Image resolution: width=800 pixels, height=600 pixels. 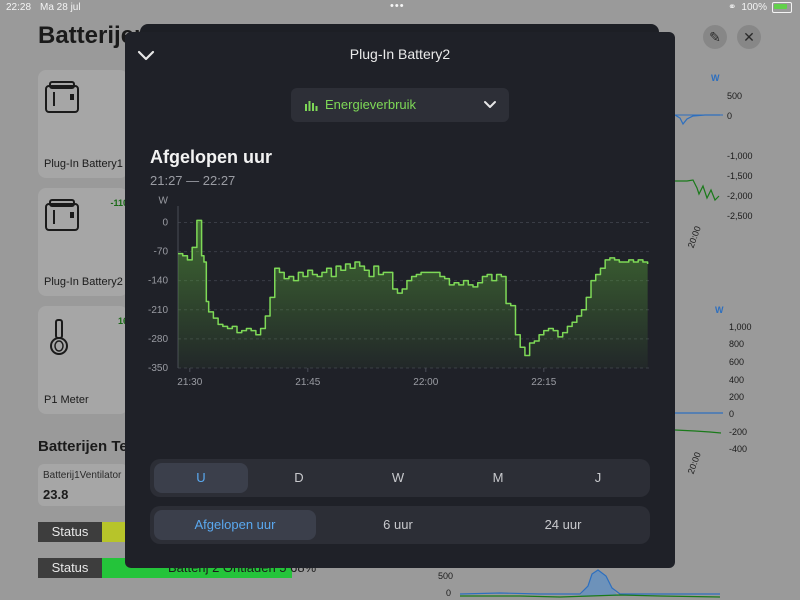 I want to click on range-button-m: M, so click(x=498, y=478).